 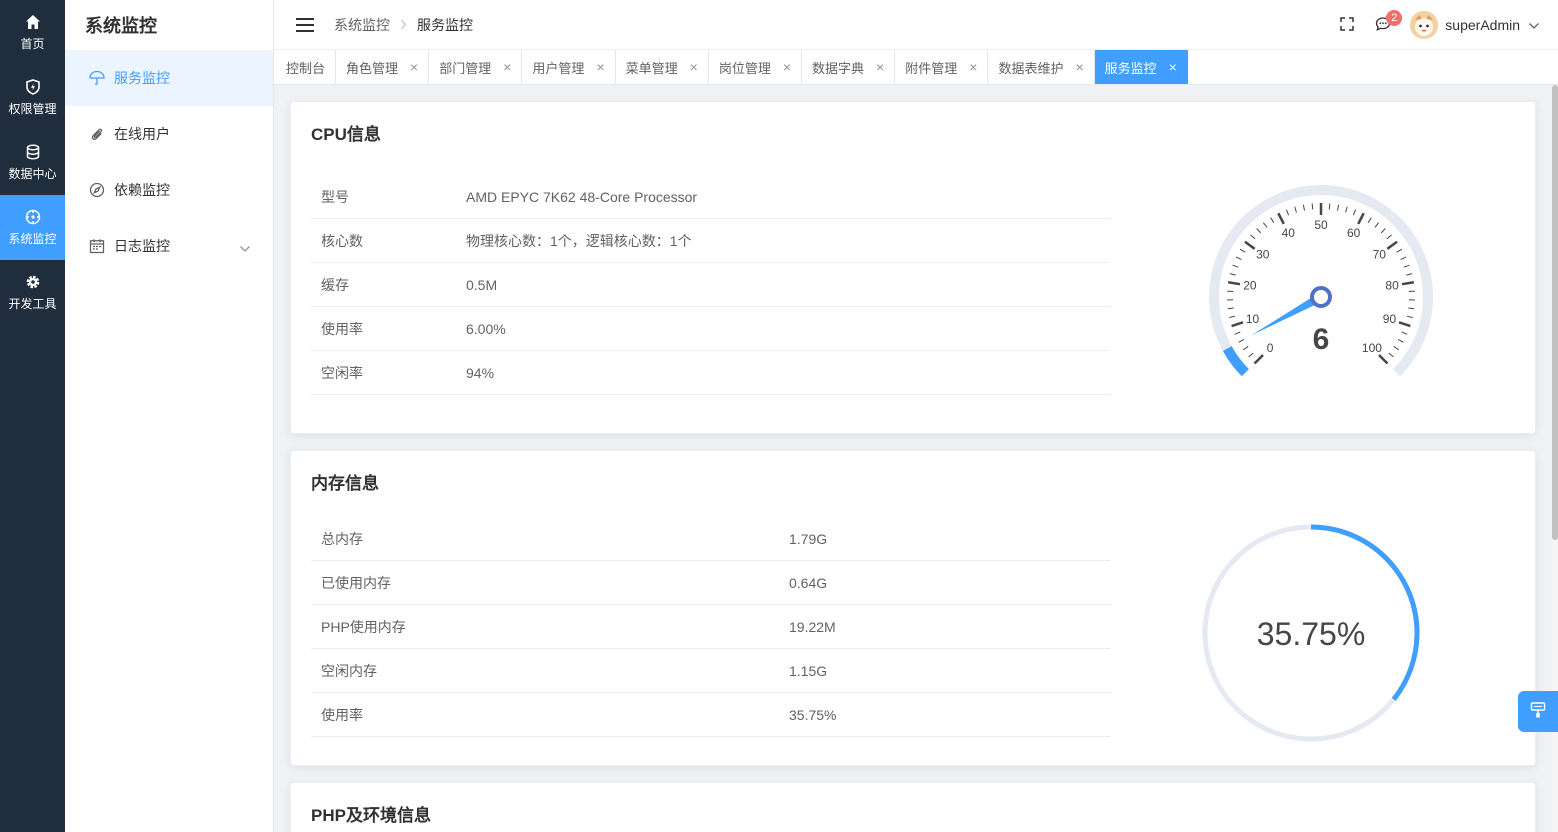 What do you see at coordinates (1289, 233) in the screenshot?
I see `gauge-tick-label: 40` at bounding box center [1289, 233].